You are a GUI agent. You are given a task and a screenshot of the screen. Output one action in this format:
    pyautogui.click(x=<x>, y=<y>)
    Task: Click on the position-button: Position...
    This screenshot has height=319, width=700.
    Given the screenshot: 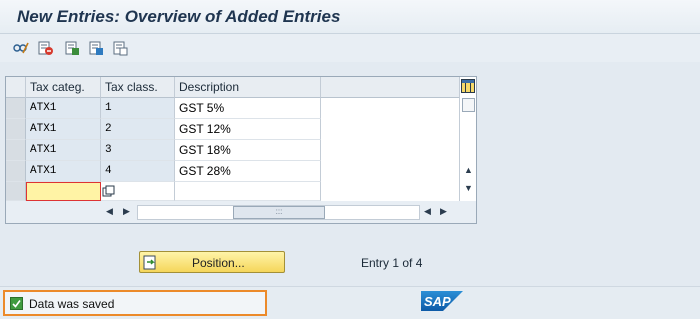 What is the action you would take?
    pyautogui.click(x=212, y=262)
    